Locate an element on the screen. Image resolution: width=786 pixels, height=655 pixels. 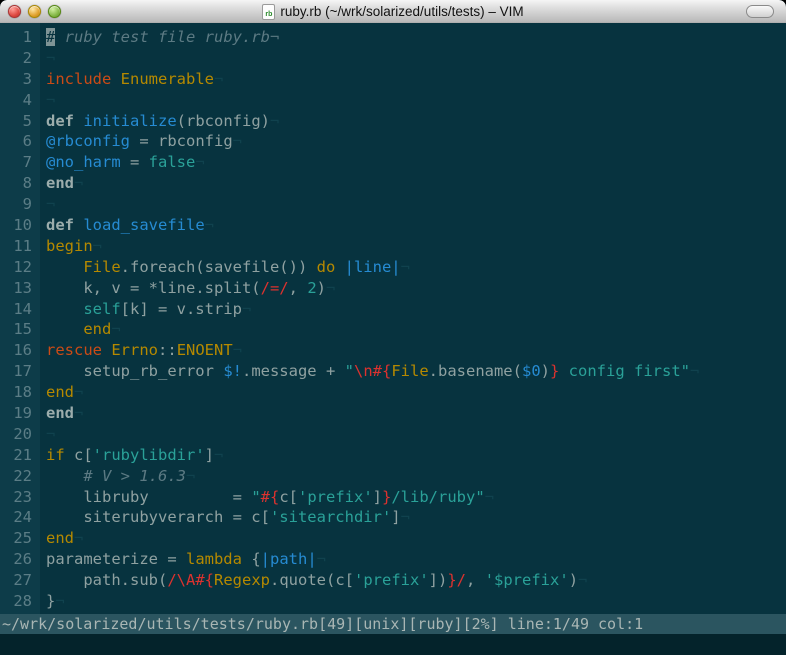
line-number: 6 is located at coordinates (27, 141).